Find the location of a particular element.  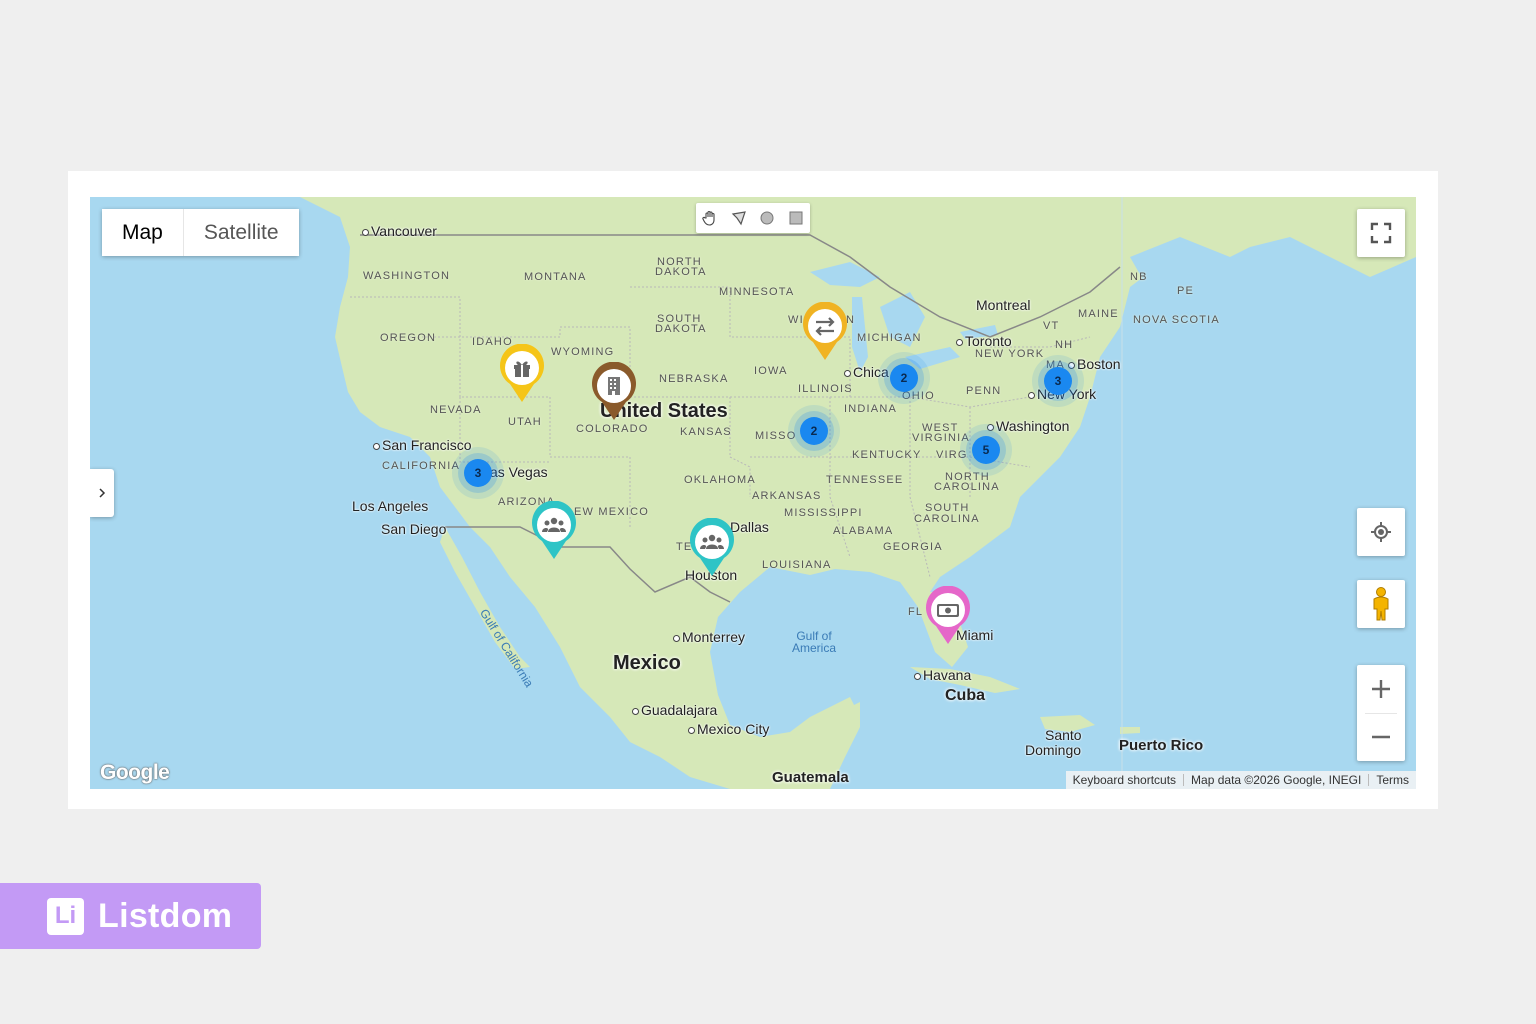

pin-colorado-building is located at coordinates (614, 391).